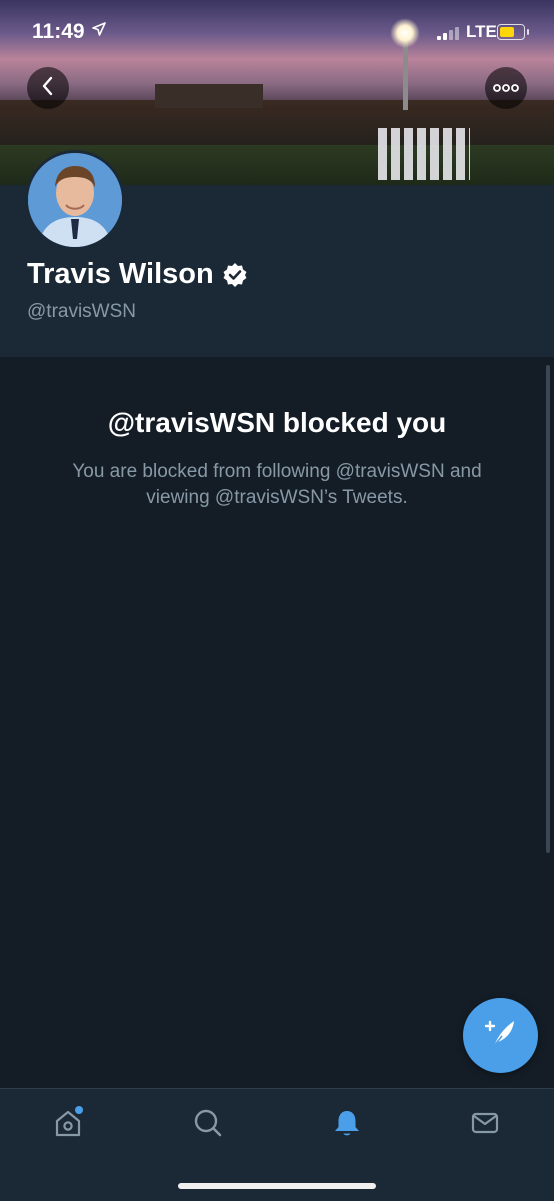 Image resolution: width=554 pixels, height=1201 pixels. Describe the element at coordinates (68, 1125) in the screenshot. I see `tab-home` at that location.